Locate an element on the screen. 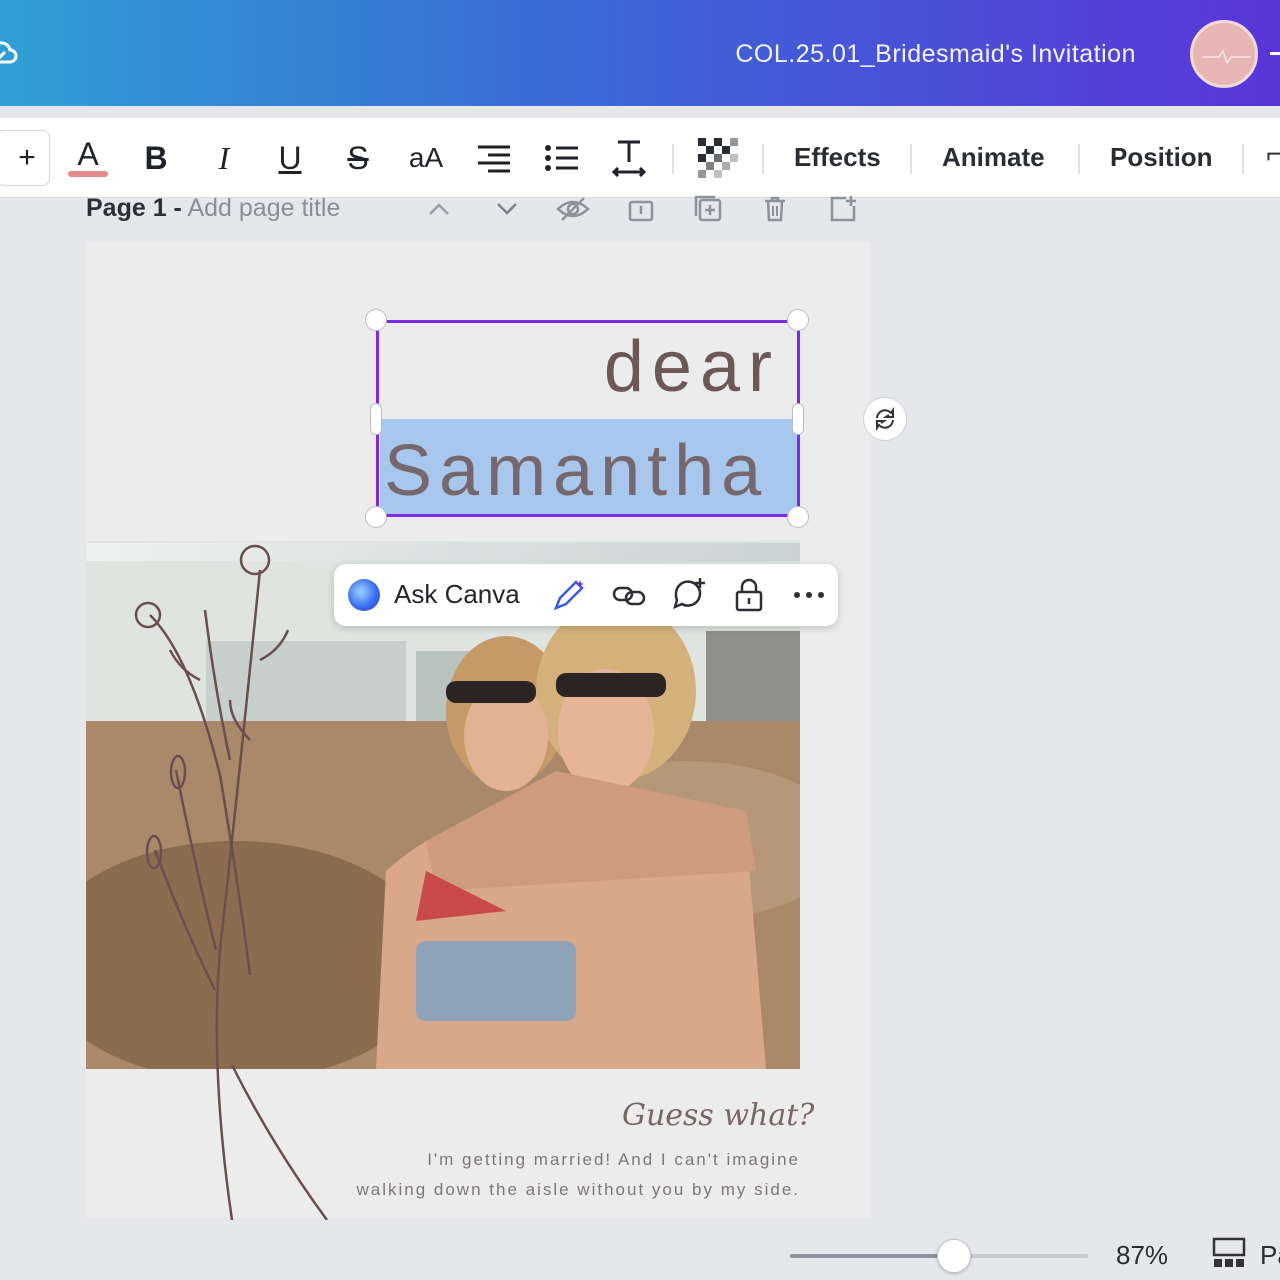 The width and height of the screenshot is (1280, 1280). resize-handle-top-left is located at coordinates (376, 320).